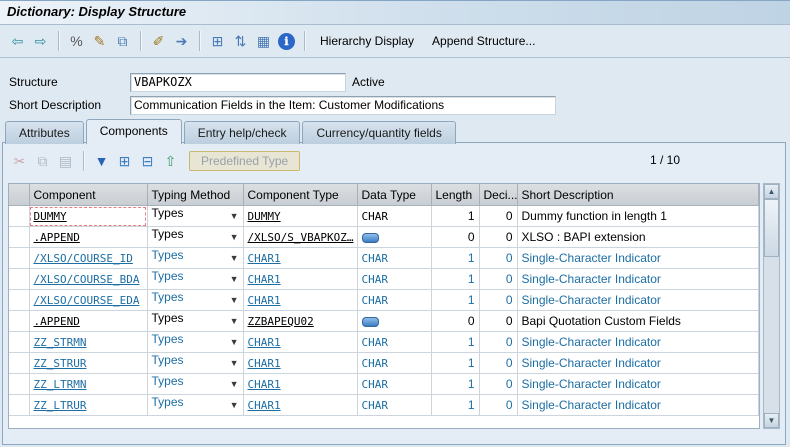  Describe the element at coordinates (33, 82) in the screenshot. I see `structure-label: Structure` at that location.